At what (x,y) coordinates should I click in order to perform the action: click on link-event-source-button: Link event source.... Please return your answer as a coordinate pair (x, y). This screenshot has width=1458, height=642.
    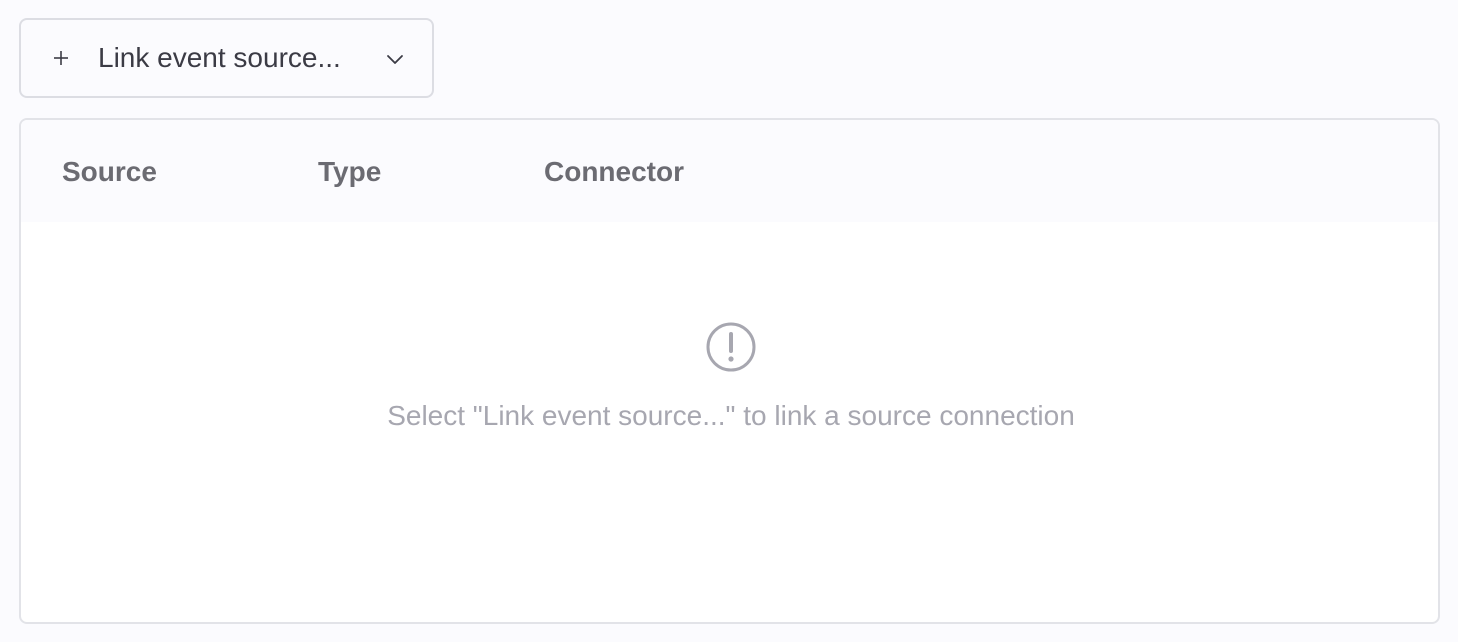
    Looking at the image, I should click on (226, 58).